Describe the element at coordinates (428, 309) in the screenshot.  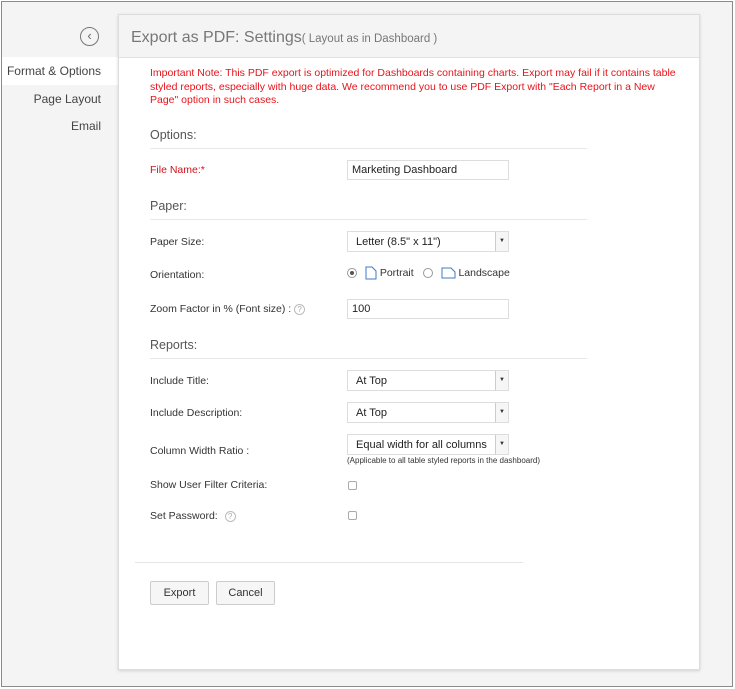
I see `zoom-factor-input: 100` at that location.